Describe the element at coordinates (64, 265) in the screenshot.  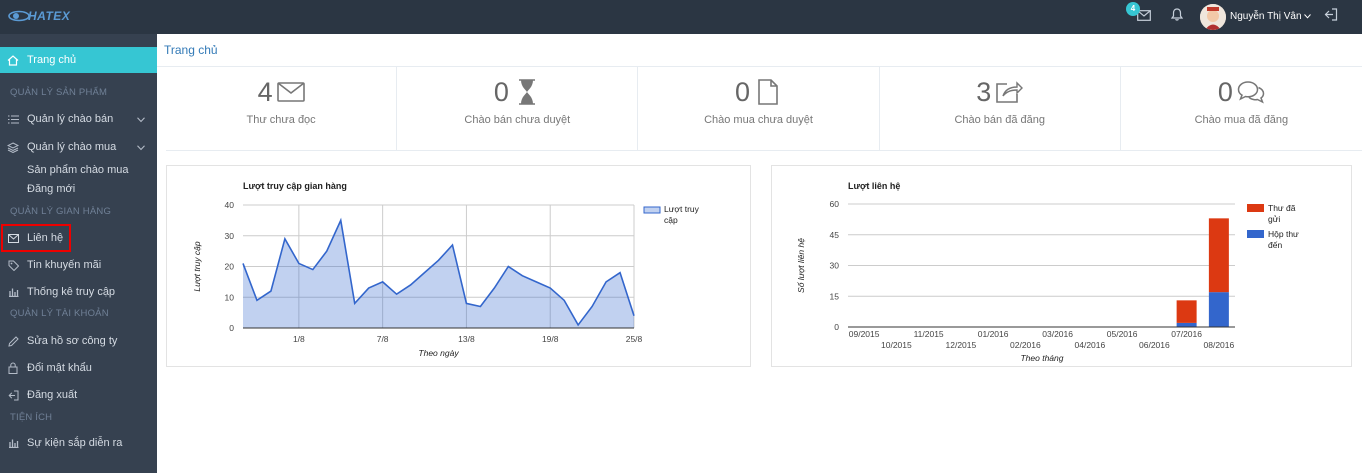
I see `sidebar-item-label: Tin khuyến mãi` at that location.